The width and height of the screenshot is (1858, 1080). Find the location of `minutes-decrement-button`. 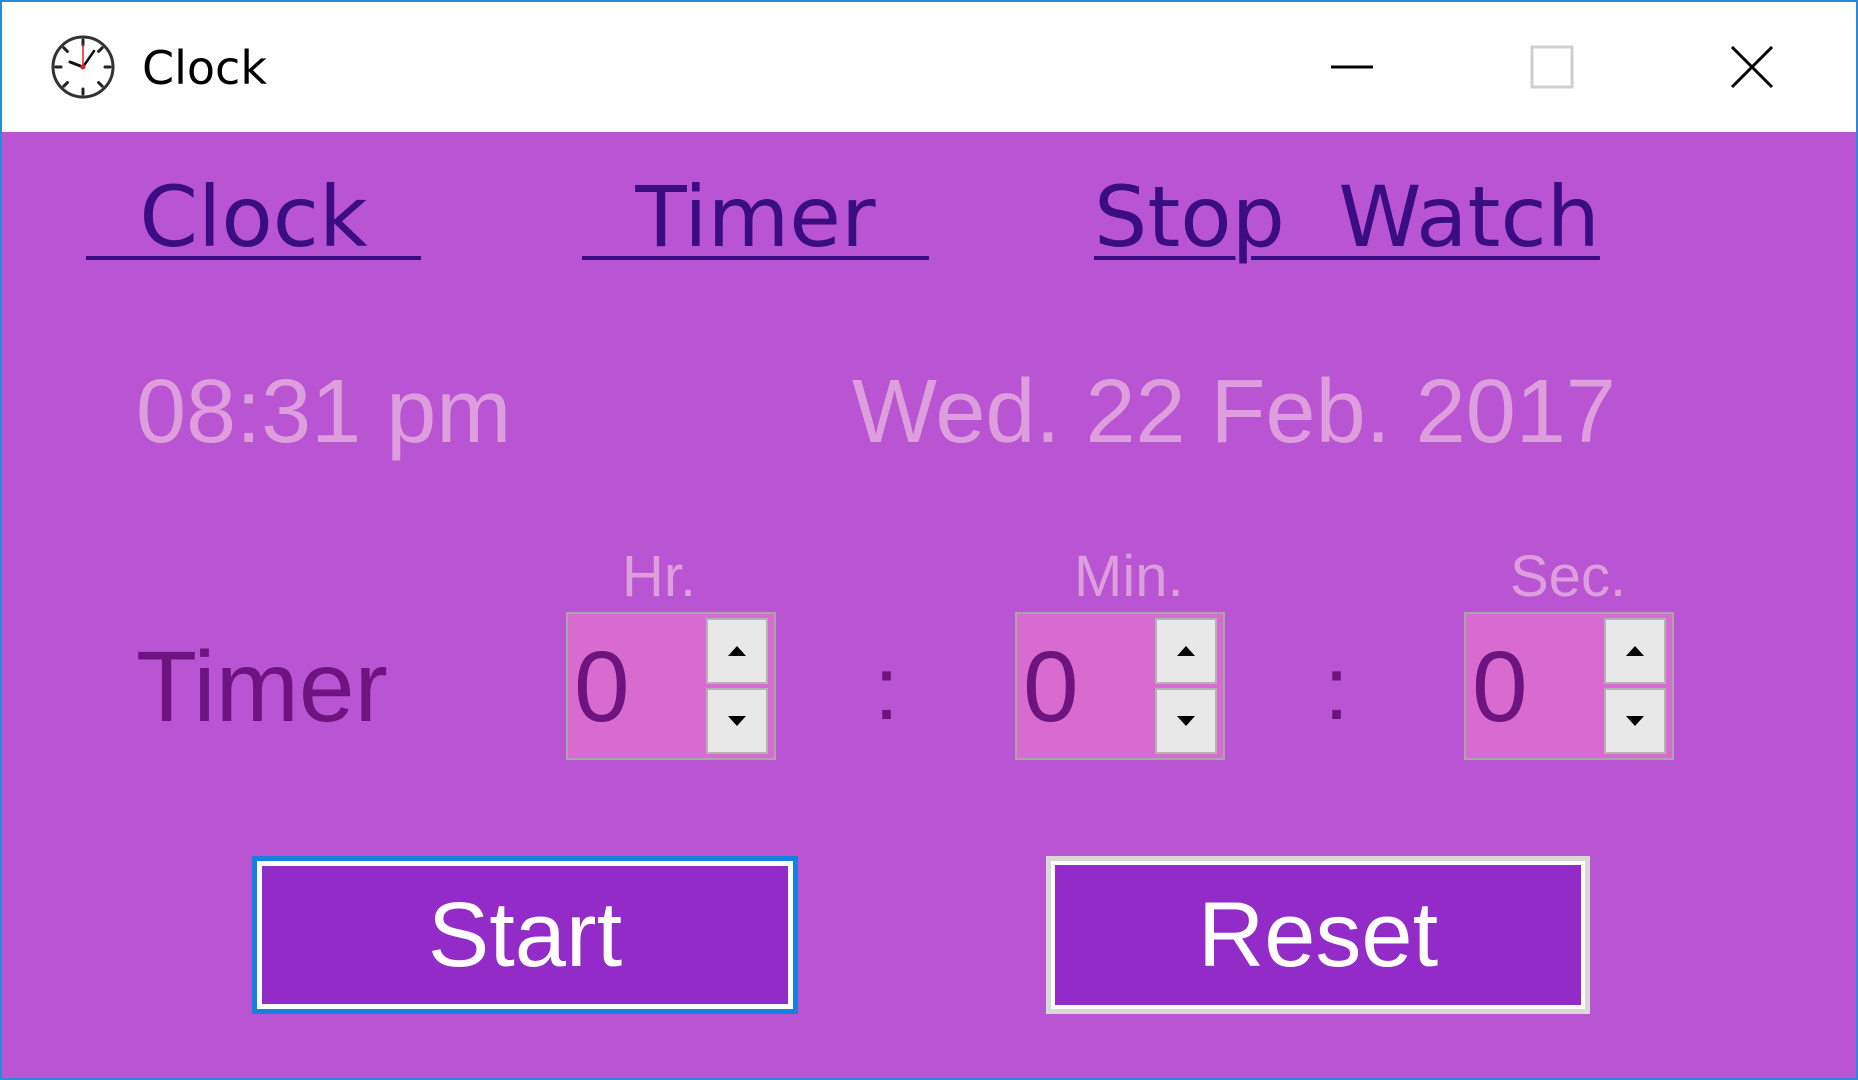

minutes-decrement-button is located at coordinates (1186, 721).